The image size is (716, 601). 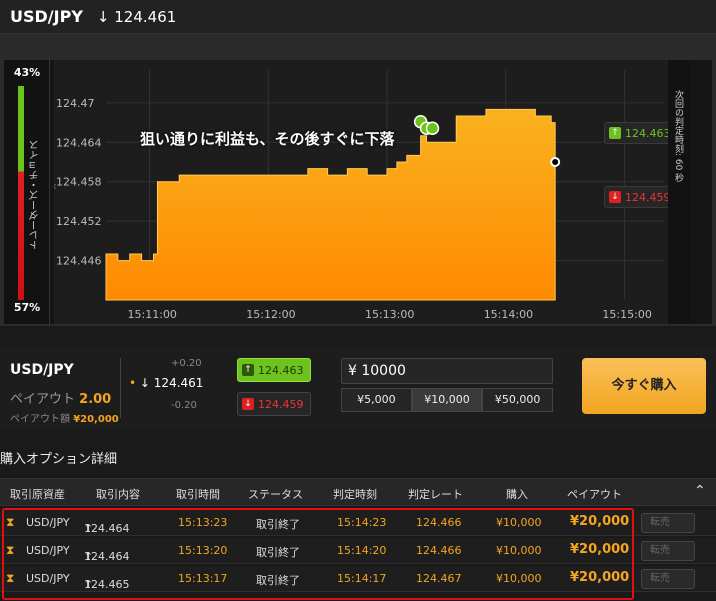 What do you see at coordinates (447, 371) in the screenshot?
I see `amount-input: ¥ 10000` at bounding box center [447, 371].